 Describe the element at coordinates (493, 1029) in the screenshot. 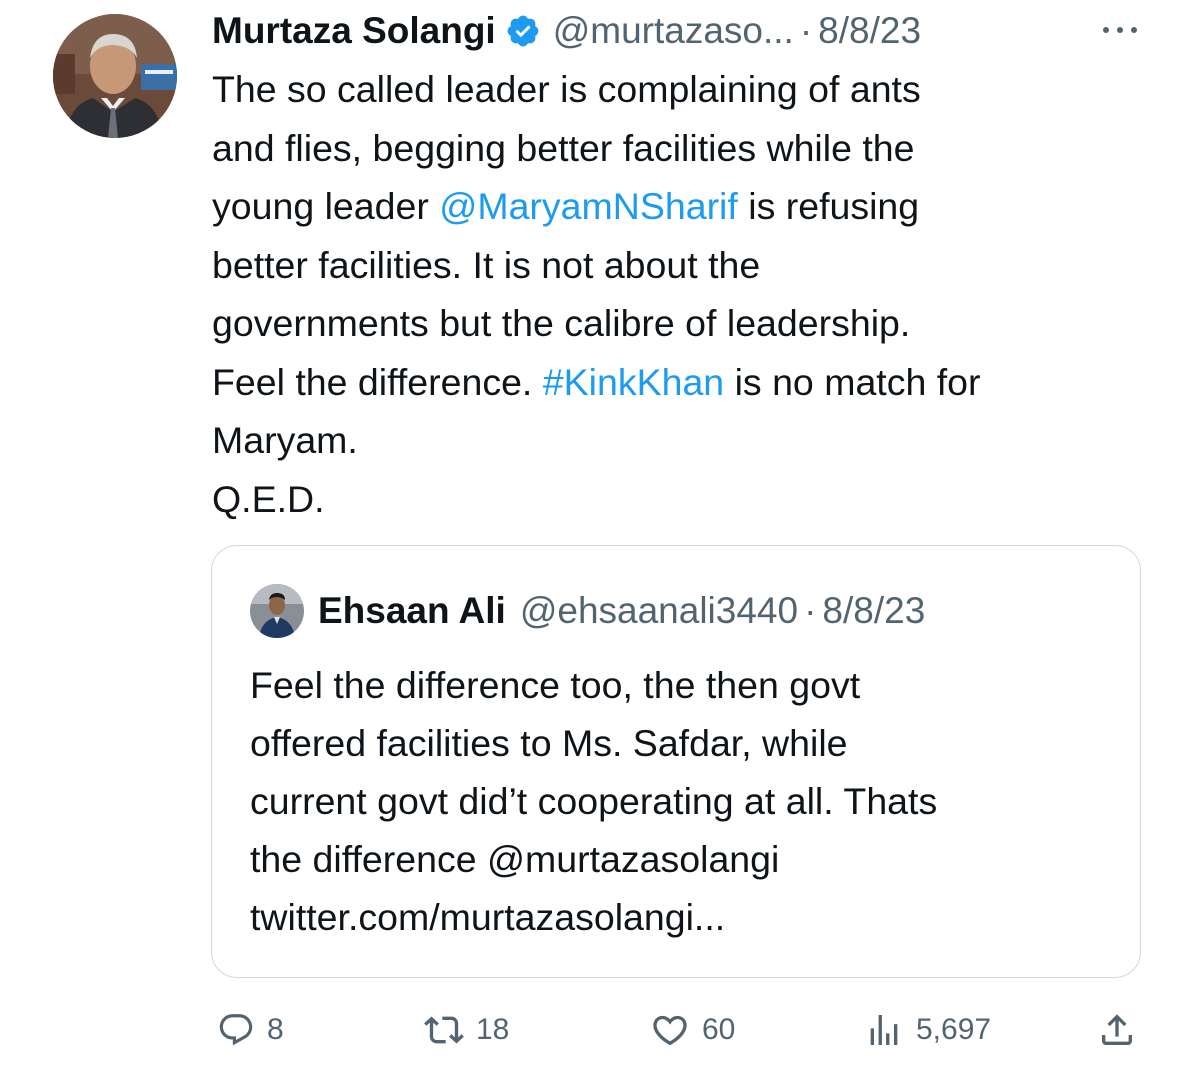

I see `retweet-count: 18` at that location.